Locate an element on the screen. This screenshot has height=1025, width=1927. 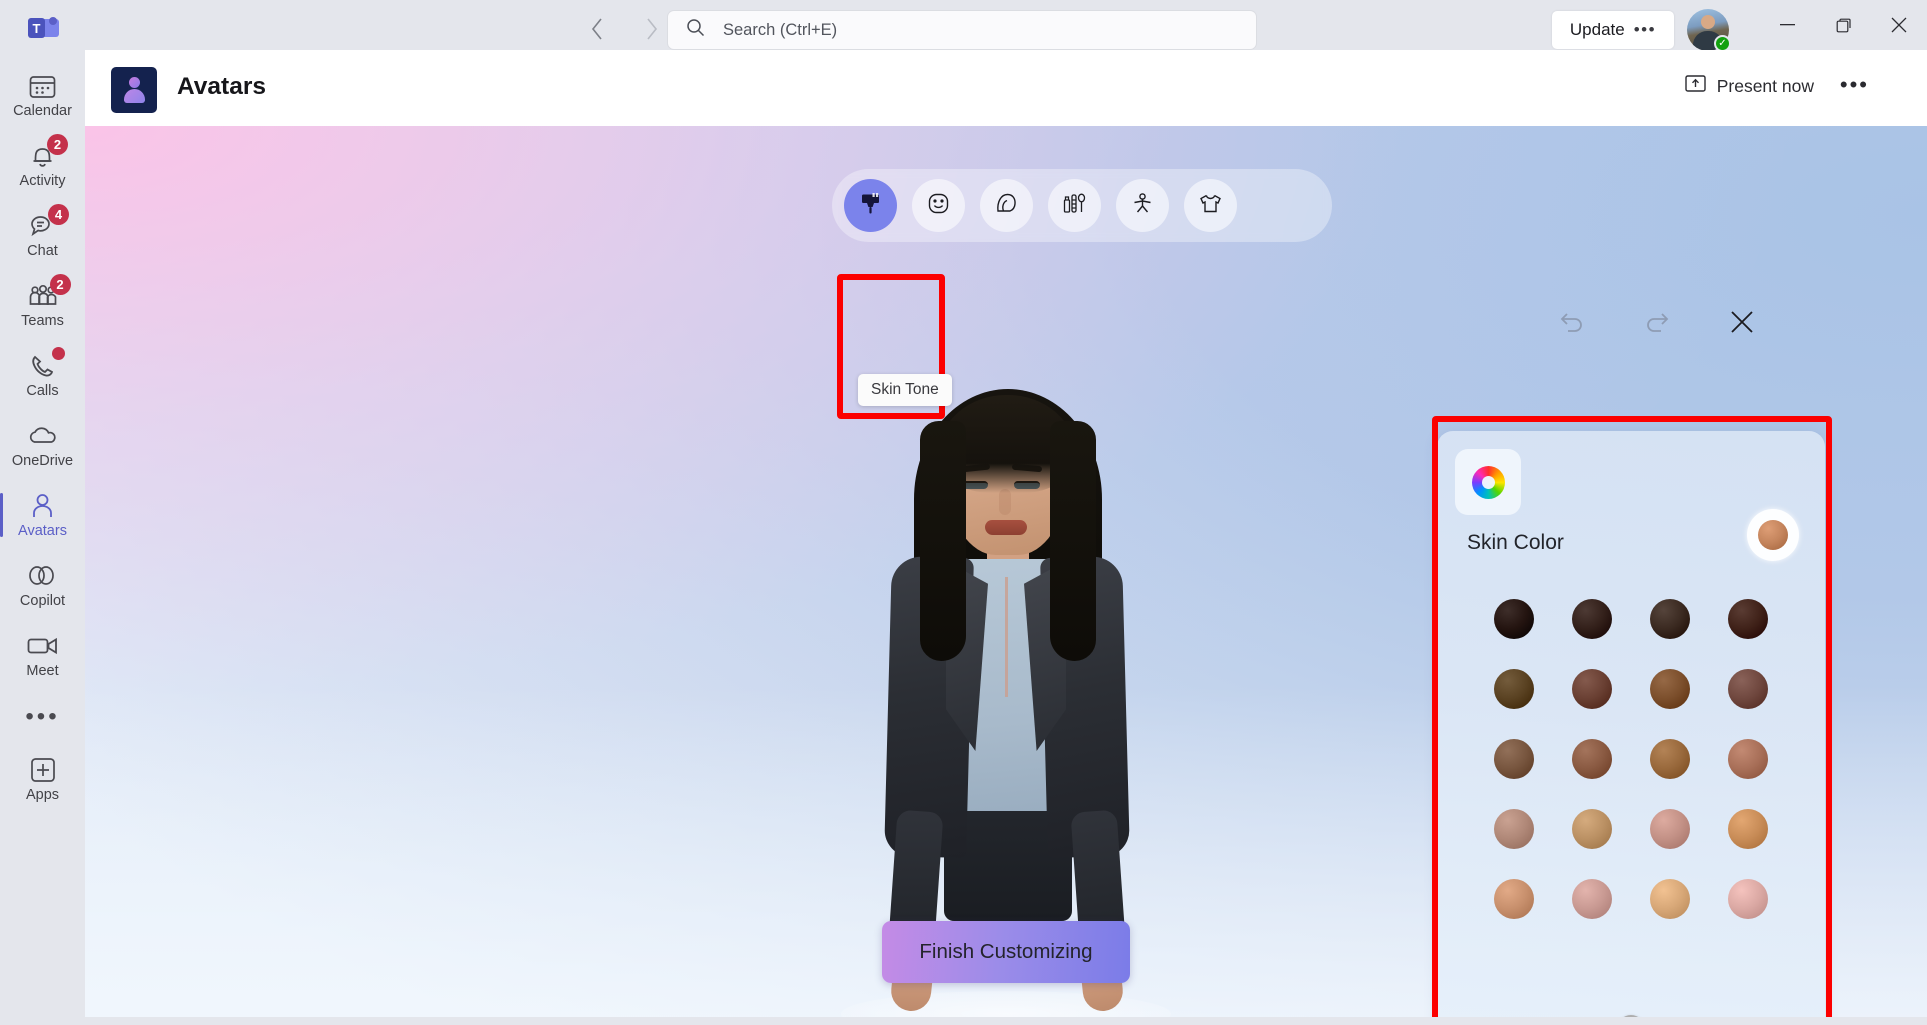
back-button is located at coordinates (597, 29).